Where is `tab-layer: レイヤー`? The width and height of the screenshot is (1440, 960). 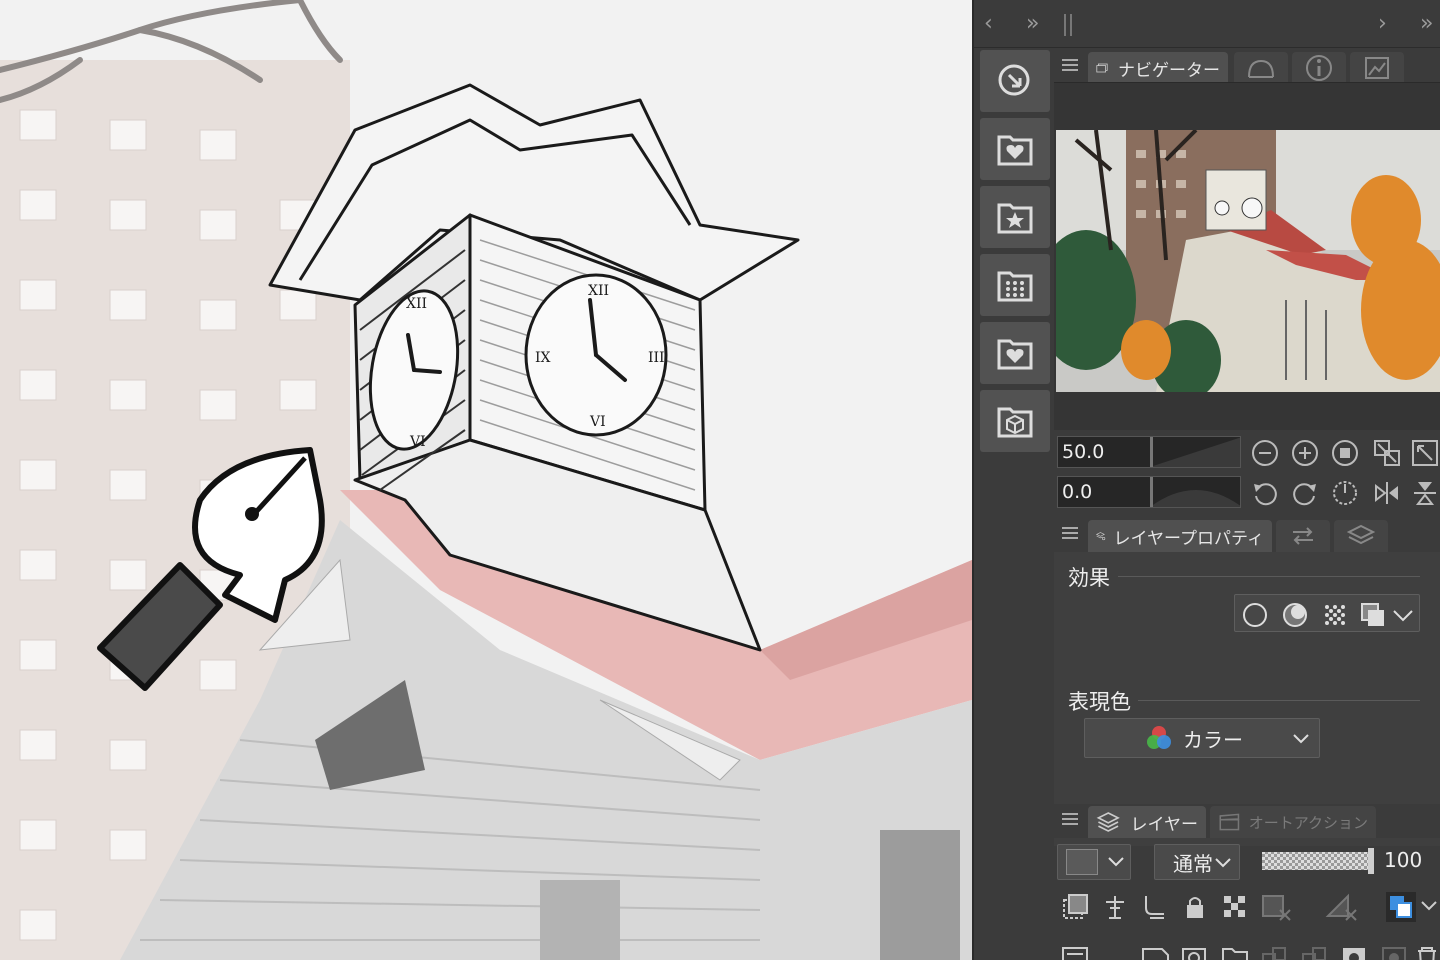 tab-layer: レイヤー is located at coordinates (1147, 822).